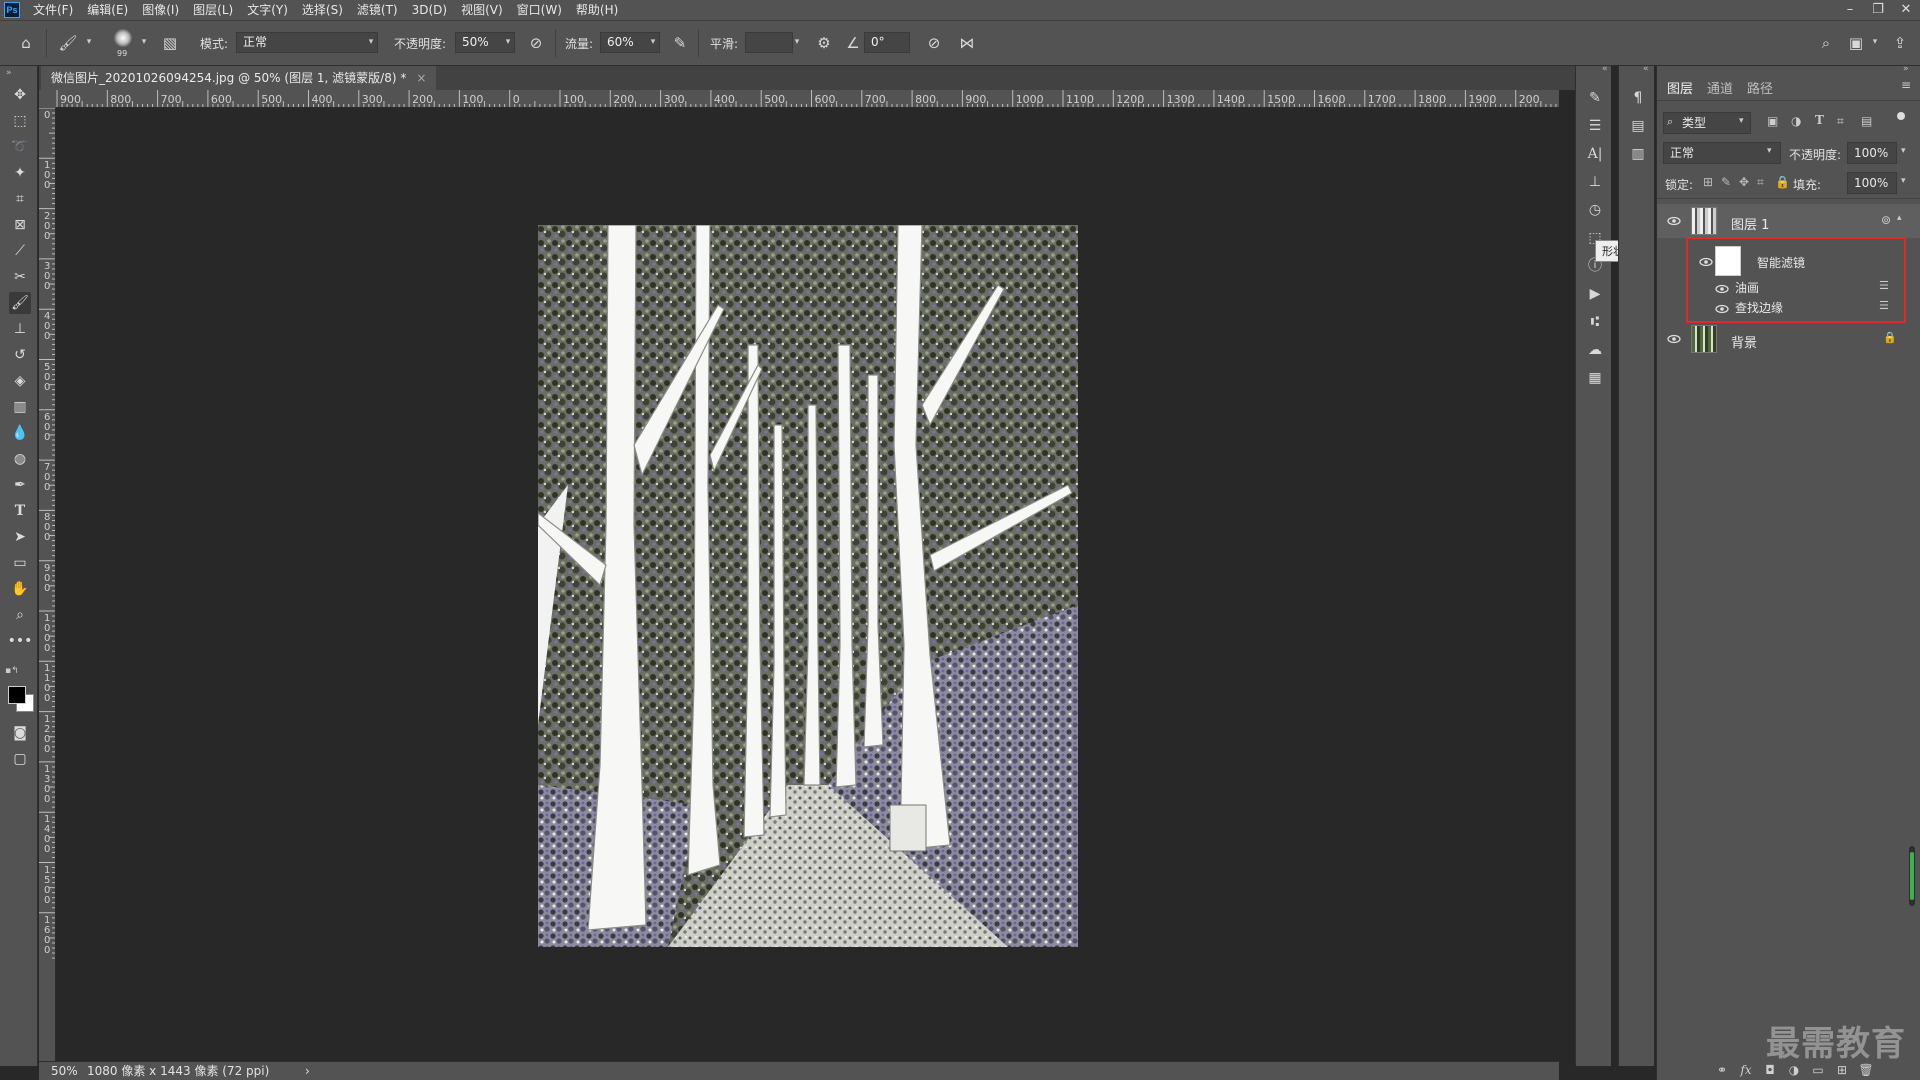  I want to click on symmetry-icon: ⋈, so click(967, 43).